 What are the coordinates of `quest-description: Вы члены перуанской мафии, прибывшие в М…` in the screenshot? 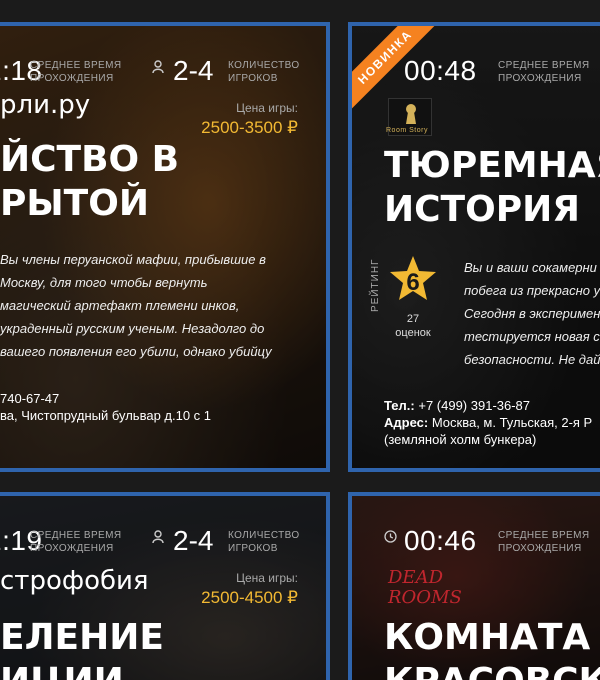 It's located at (136, 305).